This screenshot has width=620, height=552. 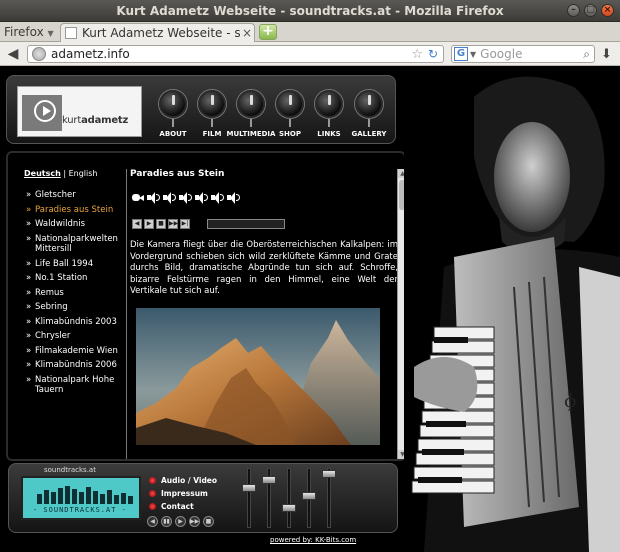 What do you see at coordinates (137, 224) in the screenshot?
I see `rewind-button: ◀` at bounding box center [137, 224].